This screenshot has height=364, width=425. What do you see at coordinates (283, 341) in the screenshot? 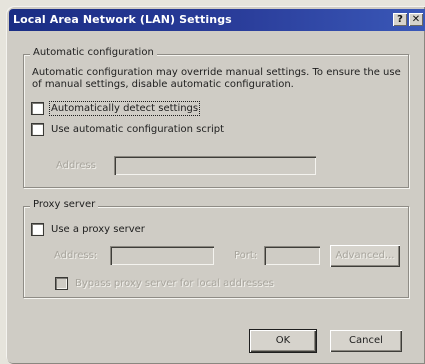
I see `ok-button: OK` at bounding box center [283, 341].